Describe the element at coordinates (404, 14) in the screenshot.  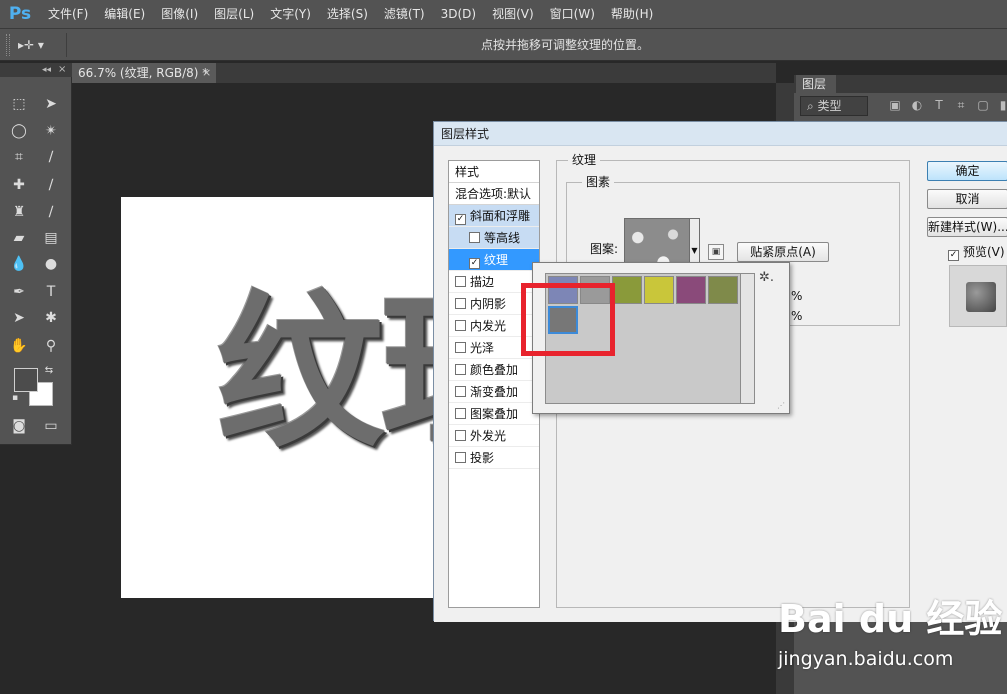
I see `menu-filter: 滤镜(T)` at that location.